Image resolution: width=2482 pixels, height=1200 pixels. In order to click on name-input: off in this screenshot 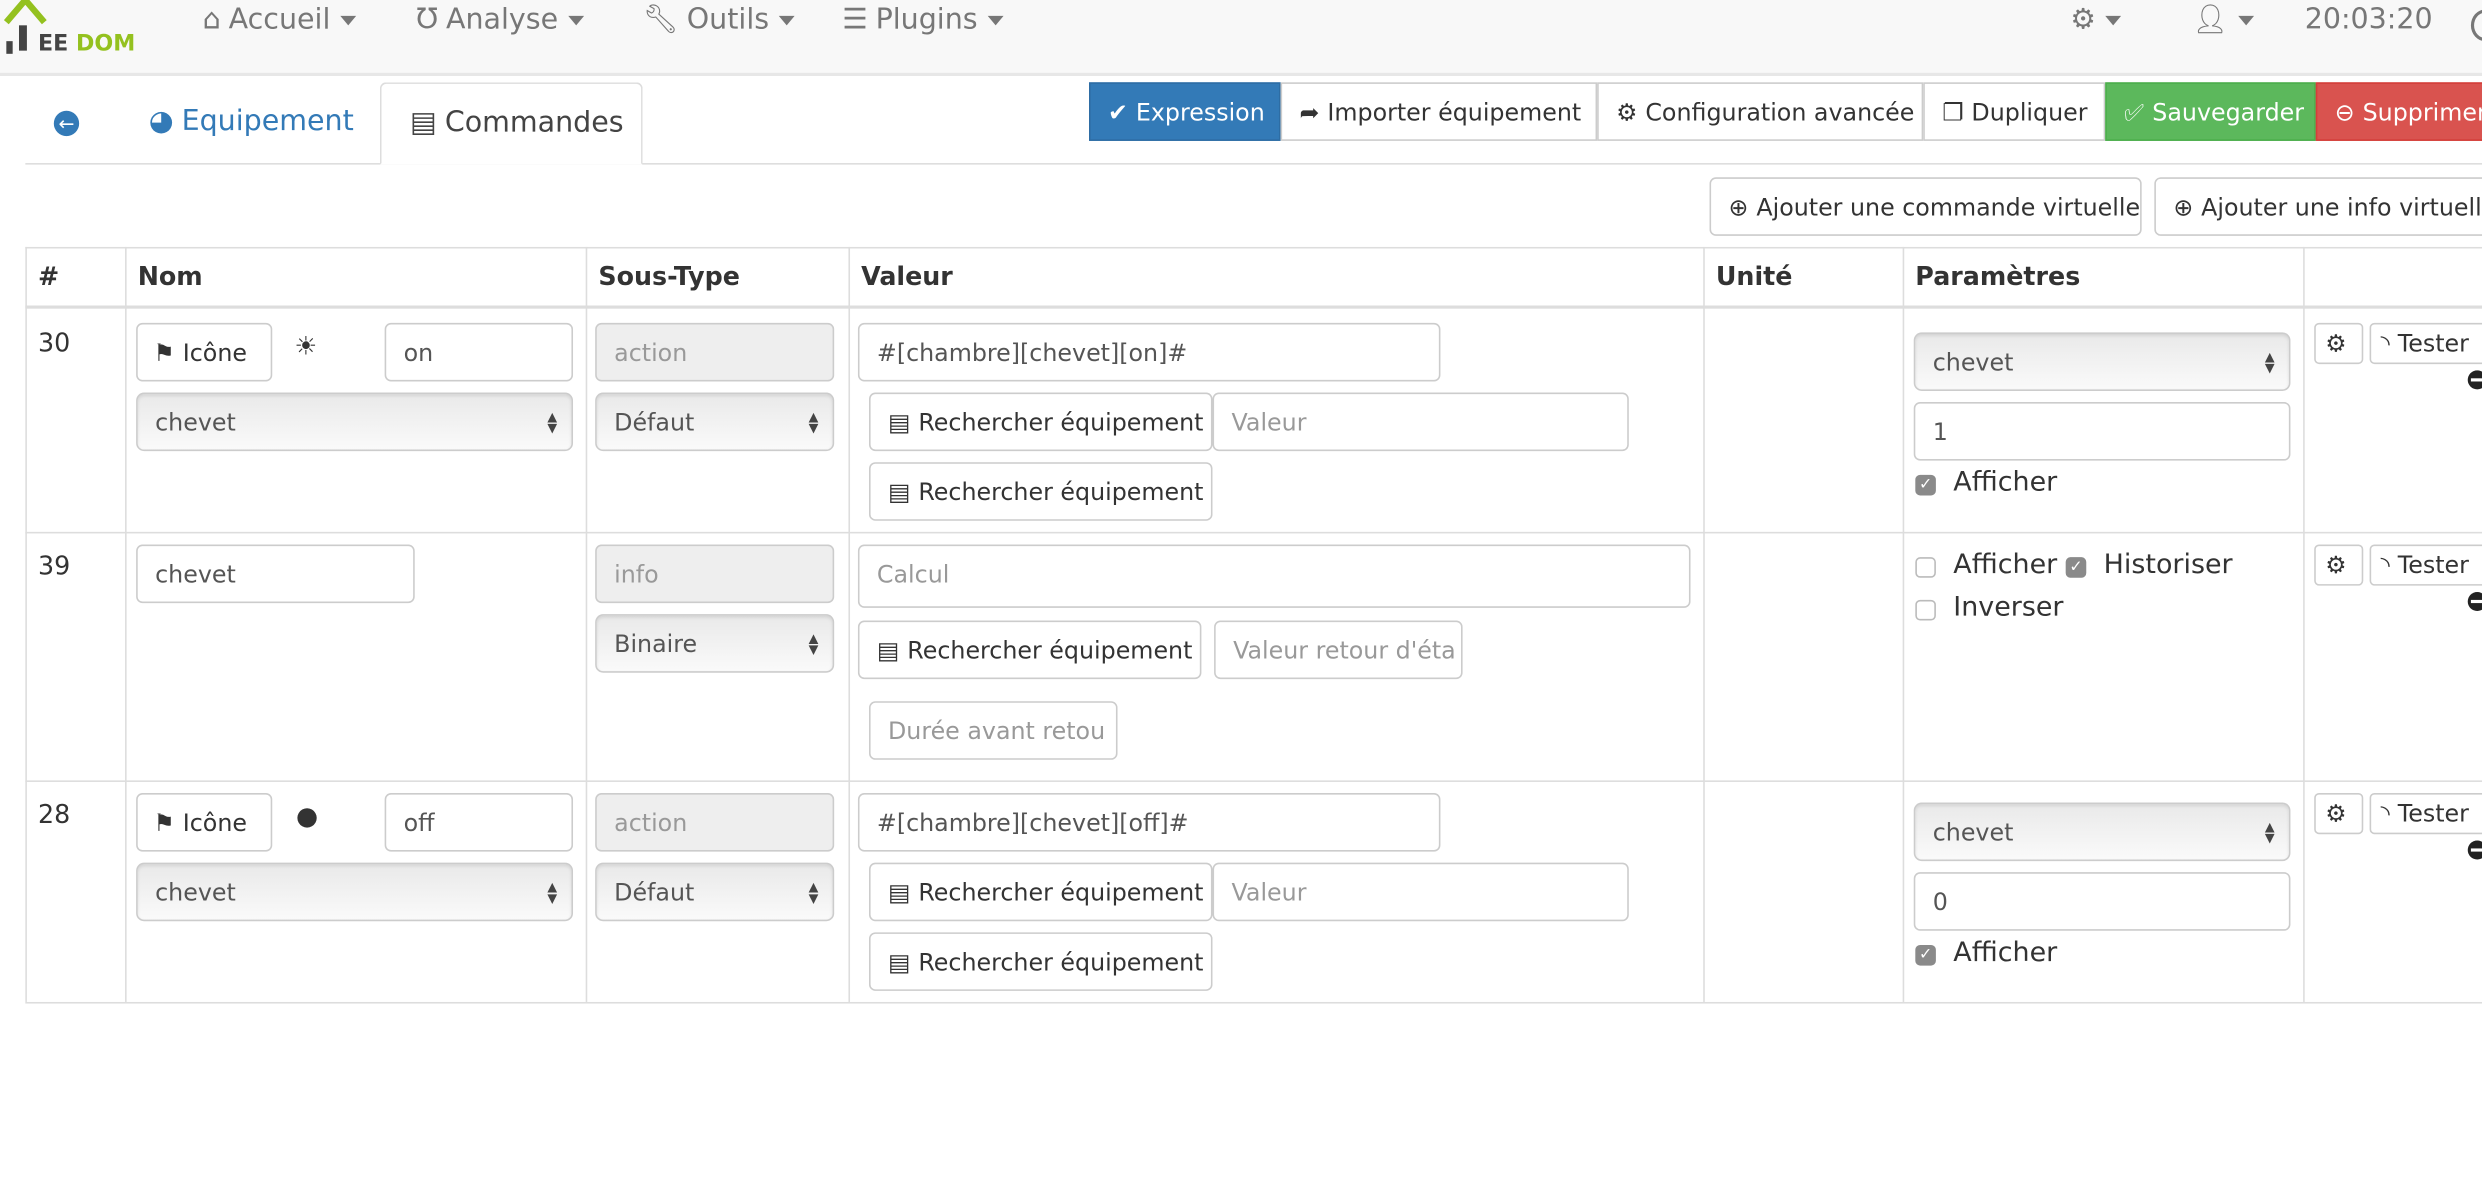, I will do `click(479, 822)`.